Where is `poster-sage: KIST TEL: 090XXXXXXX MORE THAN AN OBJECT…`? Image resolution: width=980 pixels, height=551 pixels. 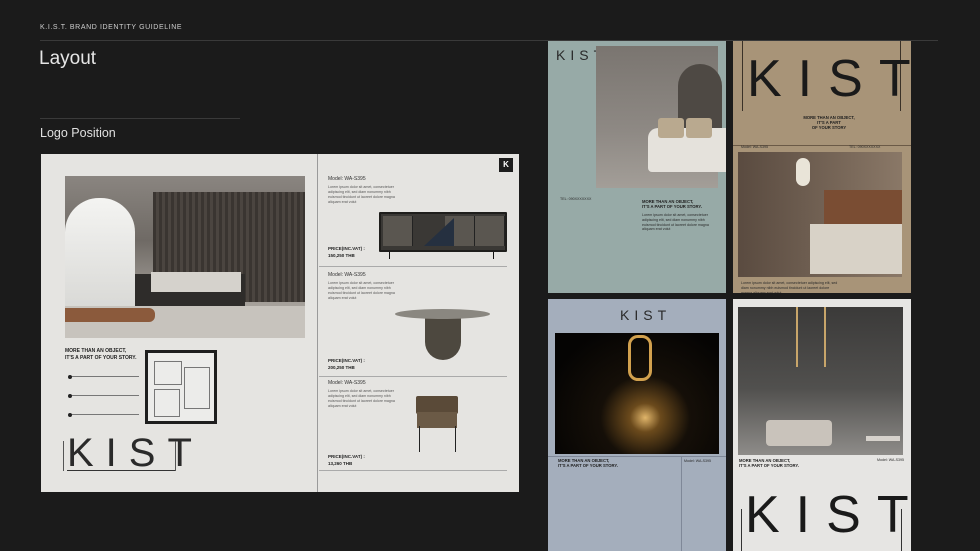
poster-sage: KIST TEL: 090XXXXXXX MORE THAN AN OBJECT… is located at coordinates (637, 167).